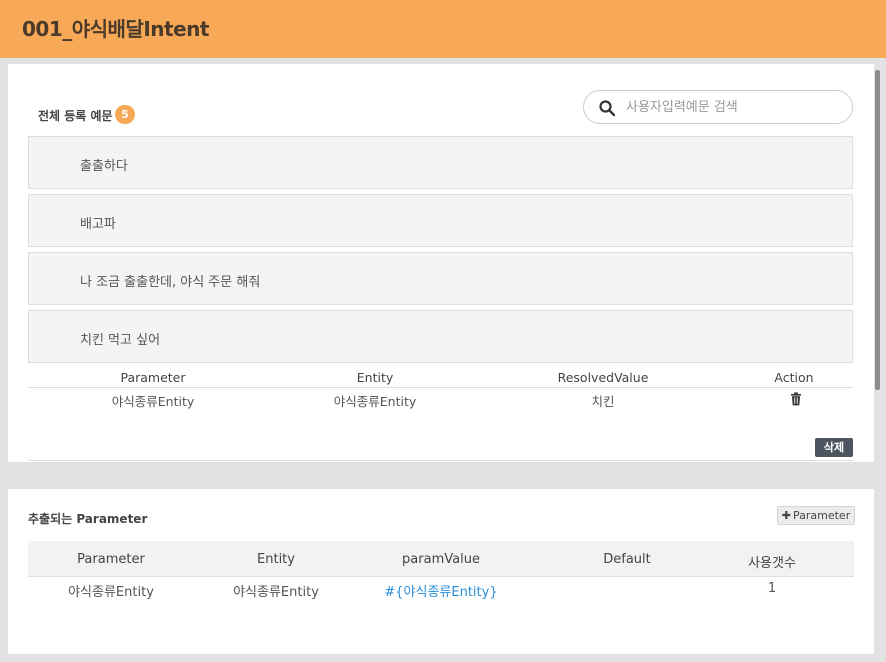 The image size is (886, 662). What do you see at coordinates (120, 340) in the screenshot?
I see `example-text: 치킨 먹고 싶어` at bounding box center [120, 340].